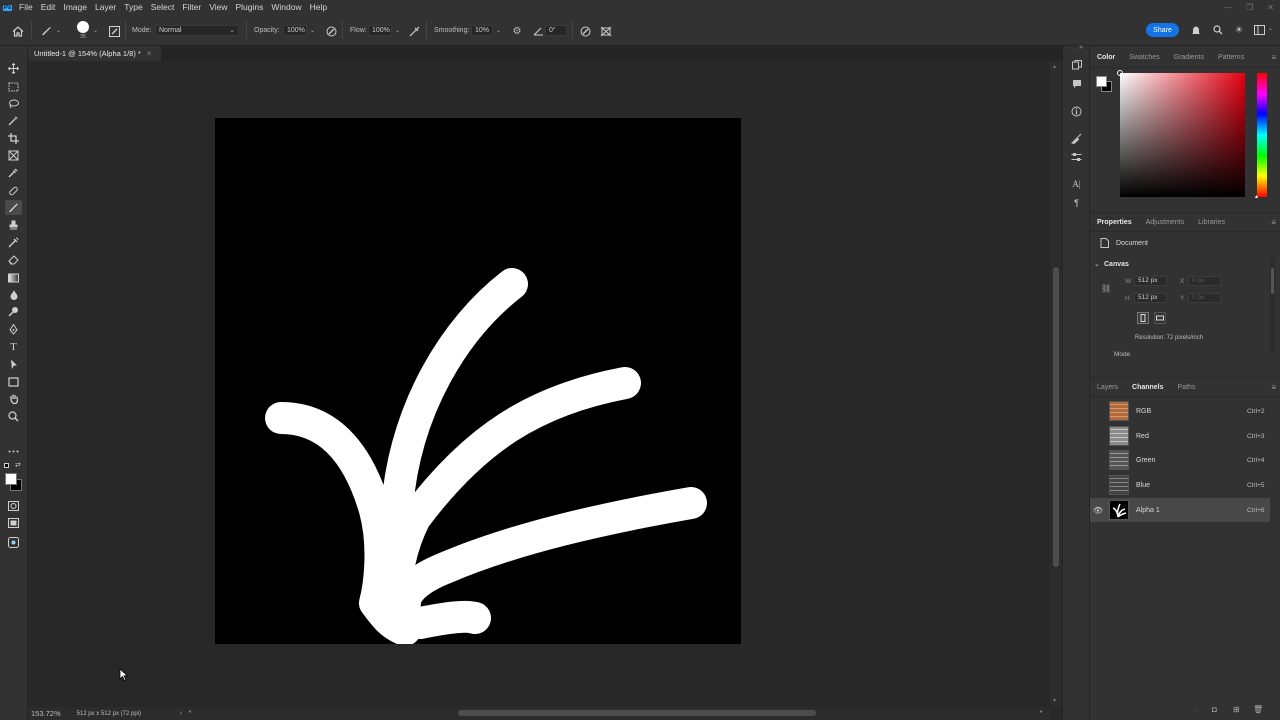 The height and width of the screenshot is (720, 1280). Describe the element at coordinates (1189, 57) in the screenshot. I see `tab-gradients: Gradients` at that location.